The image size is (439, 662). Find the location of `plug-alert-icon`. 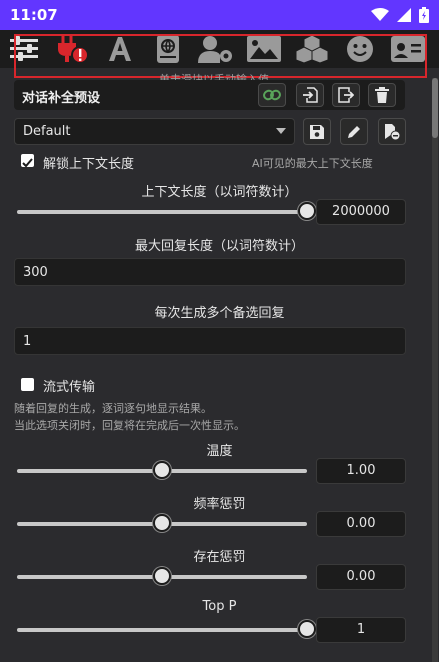

plug-alert-icon is located at coordinates (73, 50).